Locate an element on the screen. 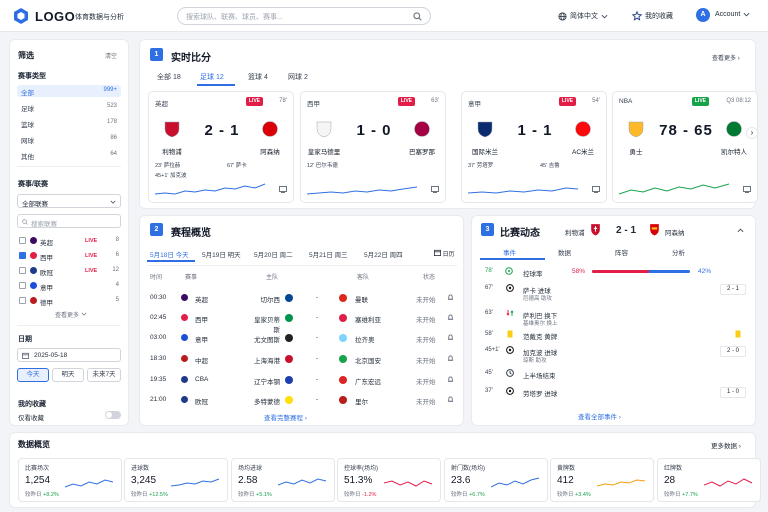 The height and width of the screenshot is (512, 768). event-row: 45+1' 加克波 进球 琼斯 助攻 2 - 0 is located at coordinates (615, 355).